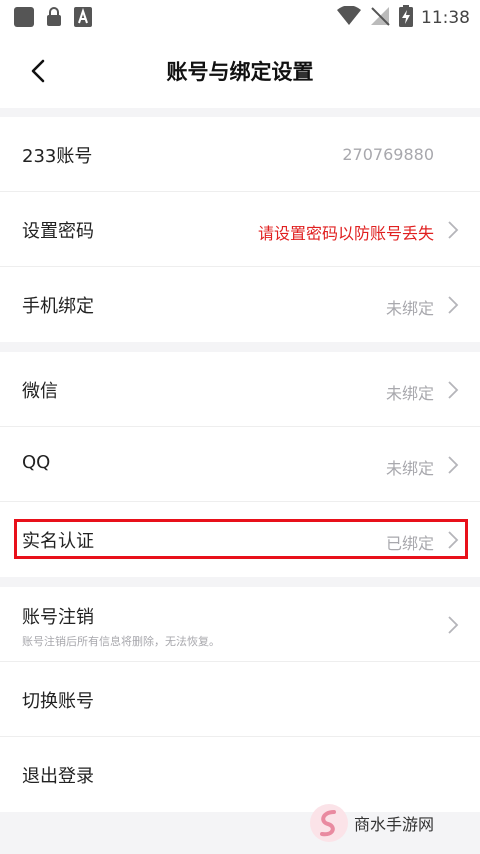 The height and width of the screenshot is (854, 480). I want to click on lock-notification-icon, so click(54, 17).